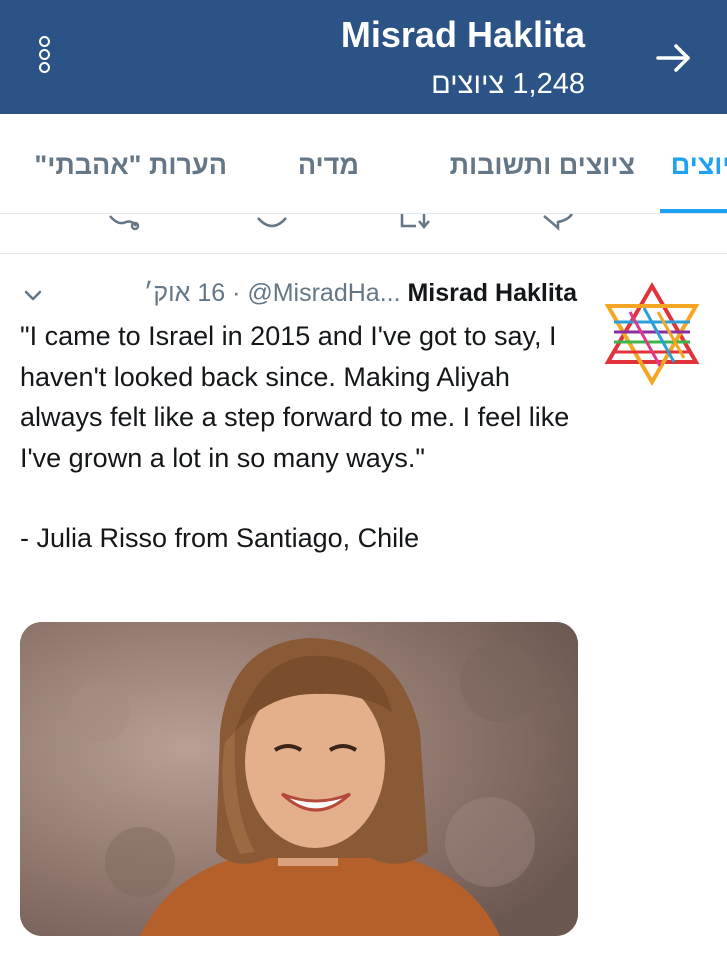 The height and width of the screenshot is (960, 727). Describe the element at coordinates (674, 58) in the screenshot. I see `arrow-right-icon` at that location.